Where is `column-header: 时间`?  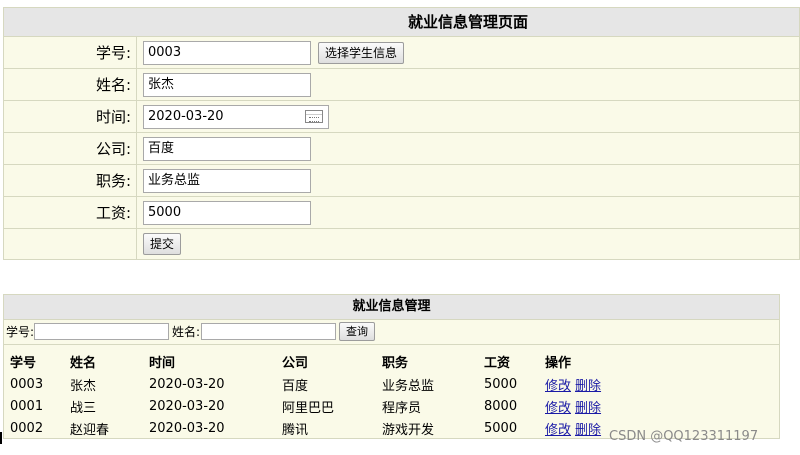 column-header: 时间 is located at coordinates (162, 363).